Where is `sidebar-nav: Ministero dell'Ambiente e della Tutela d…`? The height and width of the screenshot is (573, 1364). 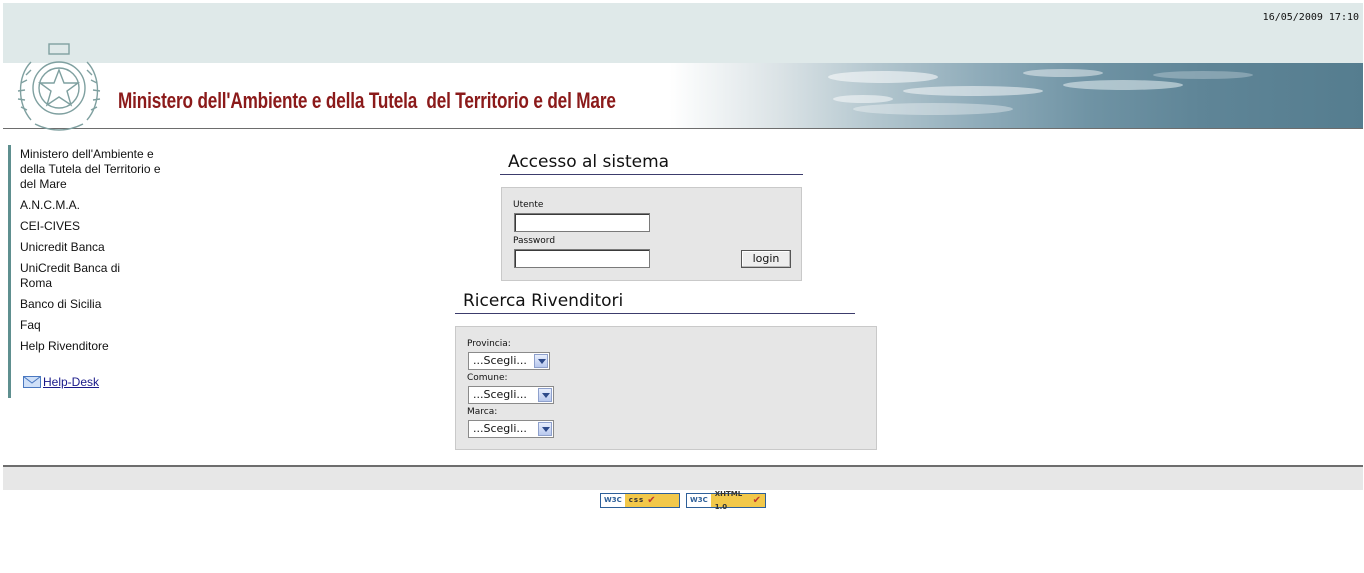 sidebar-nav: Ministero dell'Ambiente e della Tutela d… is located at coordinates (88, 271).